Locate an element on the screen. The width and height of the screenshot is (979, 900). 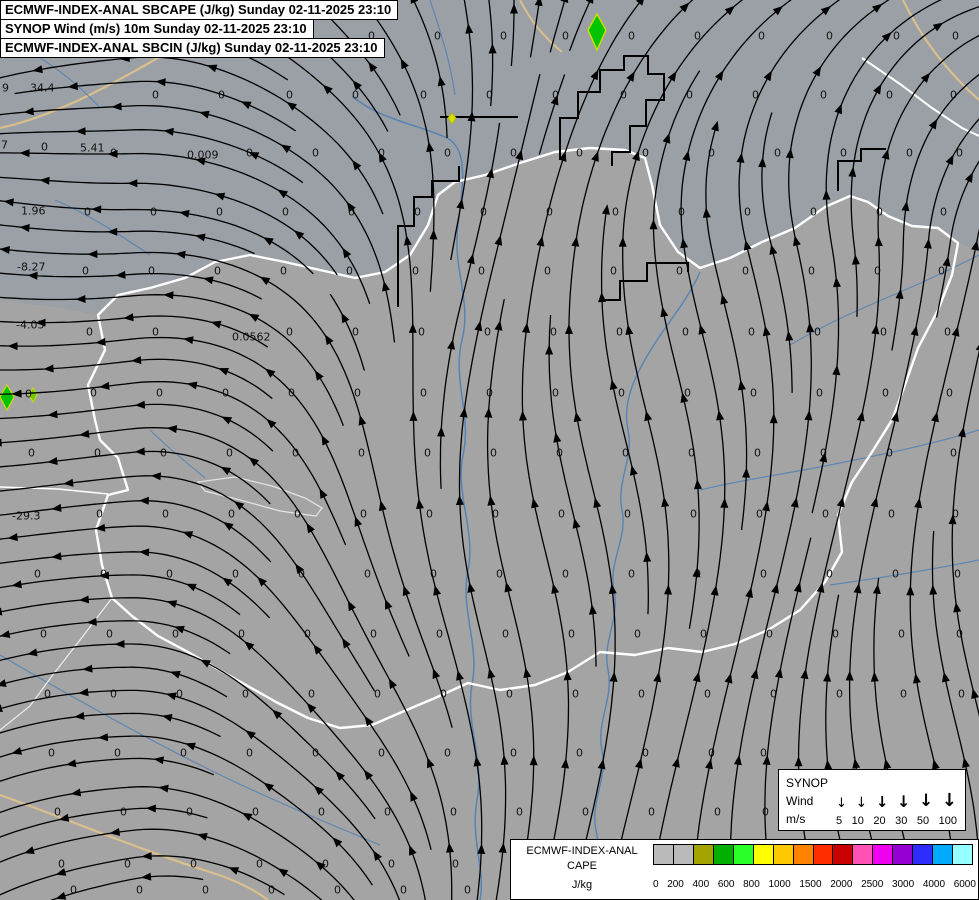
cape-legend-title: ECMWF-INDEX-ANAL CAPE is located at coordinates (582, 857).